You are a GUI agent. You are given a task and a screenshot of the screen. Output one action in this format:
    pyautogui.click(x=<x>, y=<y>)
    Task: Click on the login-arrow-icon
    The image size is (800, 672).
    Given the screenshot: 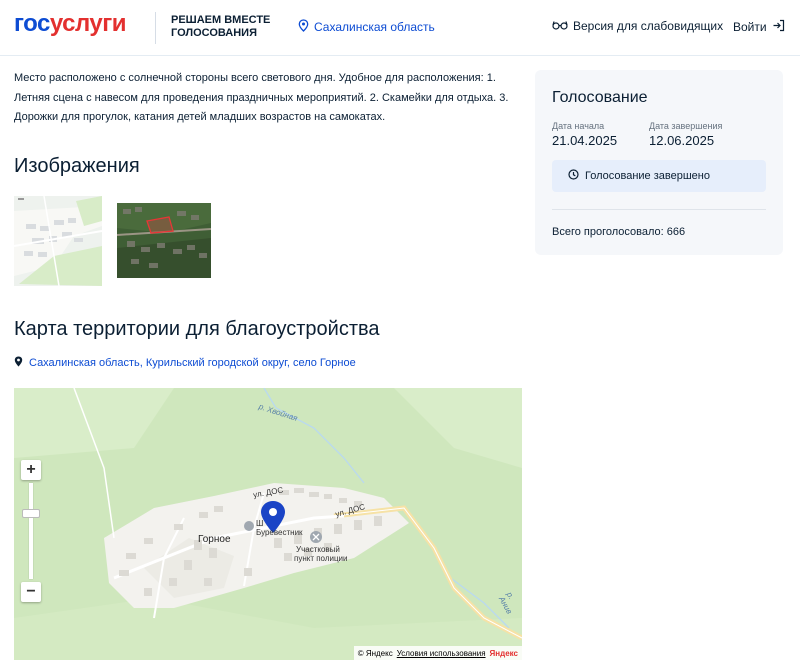 What is the action you would take?
    pyautogui.click(x=778, y=27)
    